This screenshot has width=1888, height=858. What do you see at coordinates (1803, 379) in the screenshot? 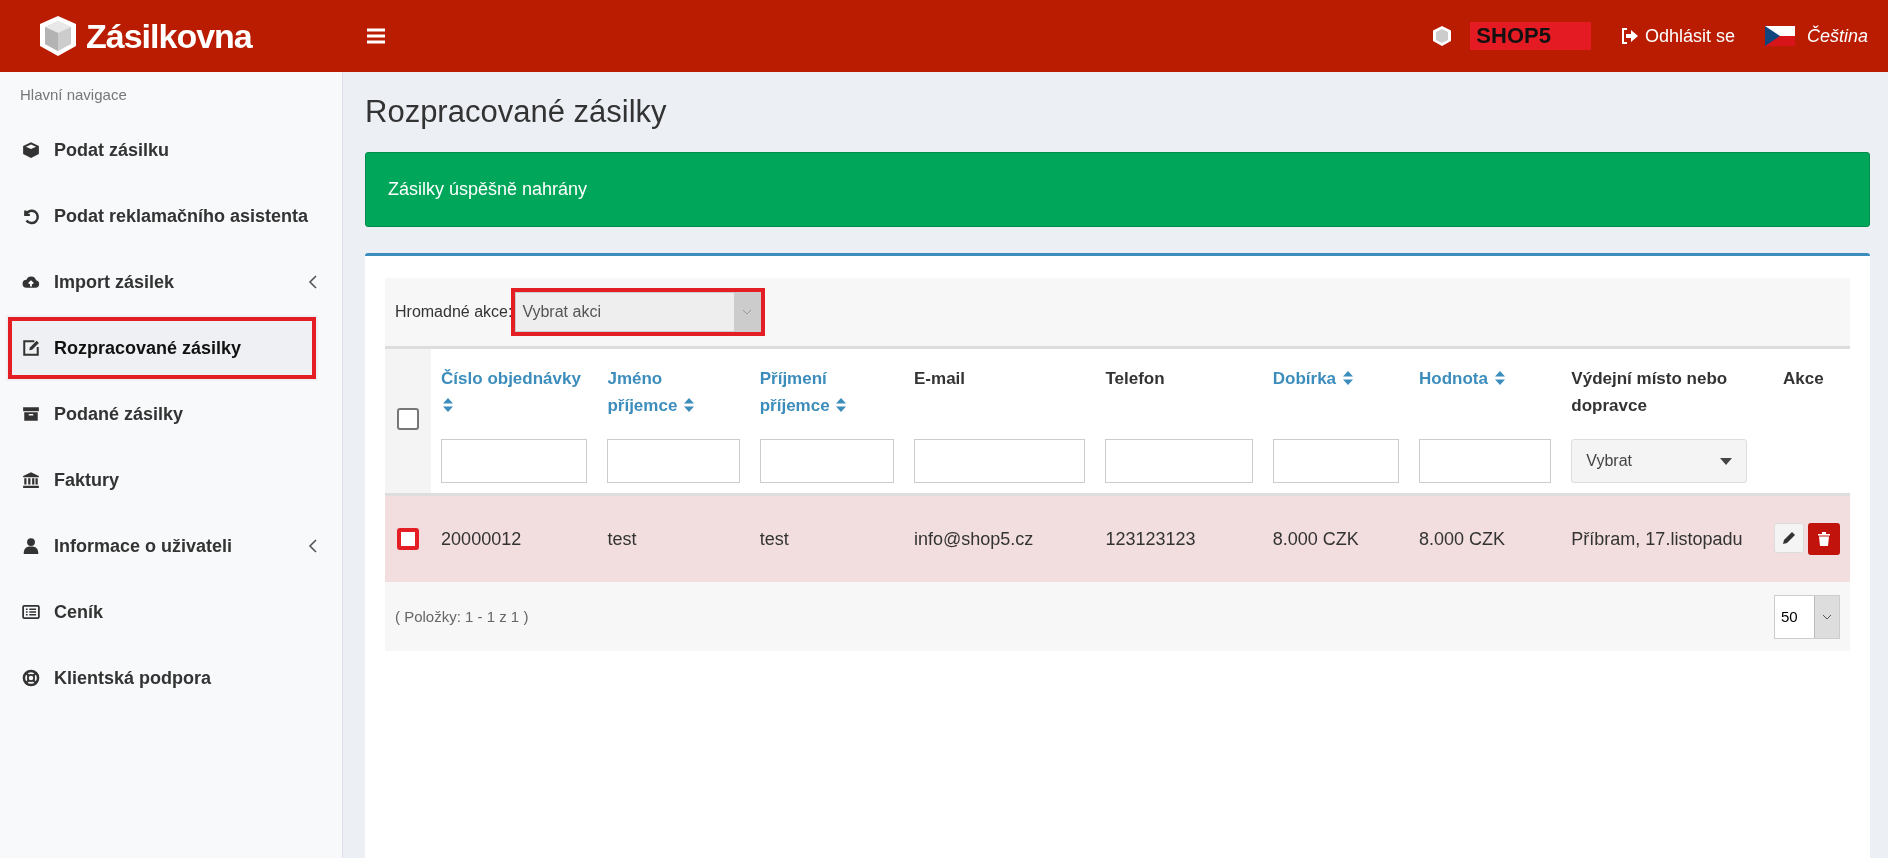
I see `column-header: Akce` at bounding box center [1803, 379].